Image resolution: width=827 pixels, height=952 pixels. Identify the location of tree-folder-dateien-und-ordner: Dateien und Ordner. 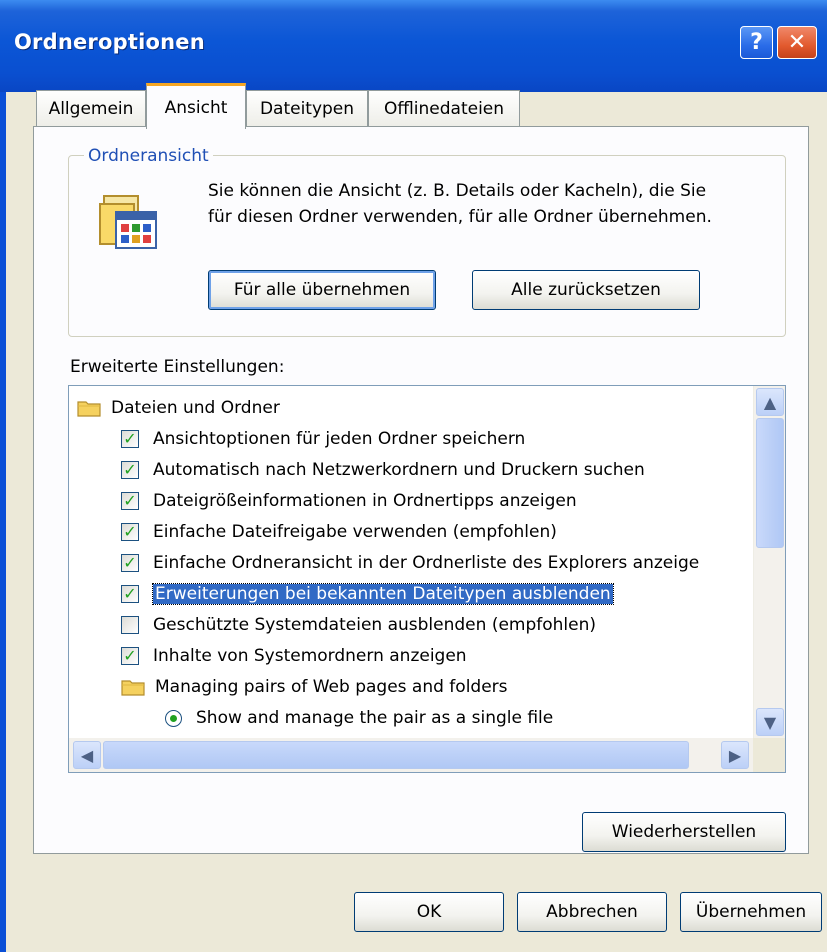
(178, 408).